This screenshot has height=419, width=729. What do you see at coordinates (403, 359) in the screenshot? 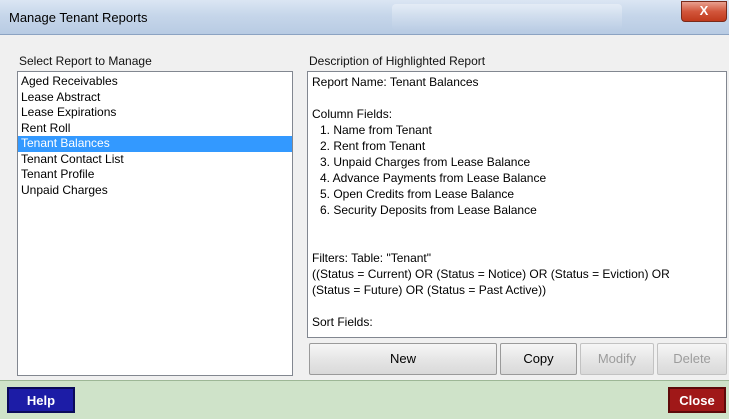
I see `new-button: New` at bounding box center [403, 359].